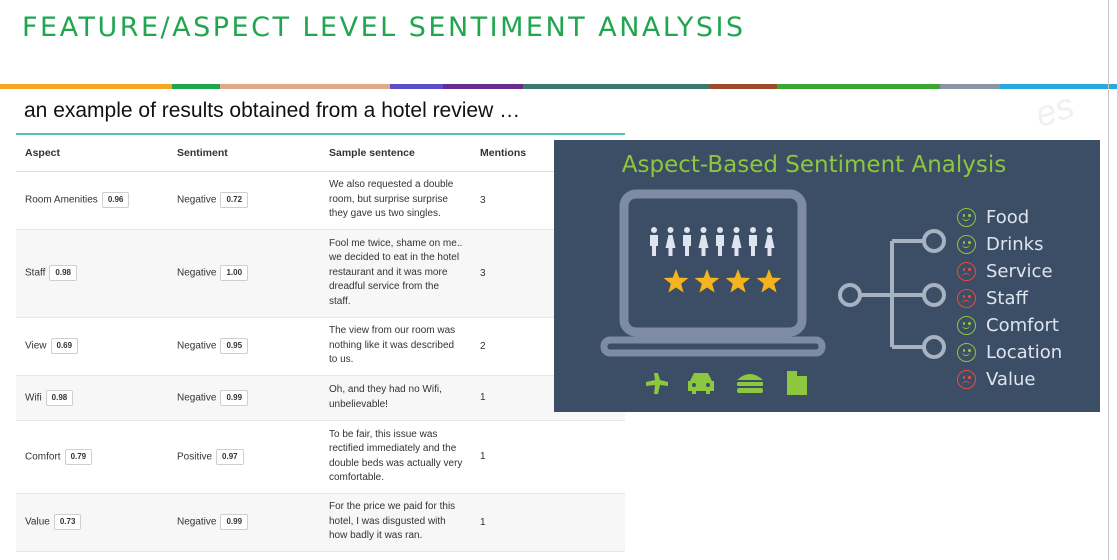 This screenshot has height=560, width=1117. What do you see at coordinates (234, 200) in the screenshot?
I see `sentiment-score-badge: 0.72` at bounding box center [234, 200].